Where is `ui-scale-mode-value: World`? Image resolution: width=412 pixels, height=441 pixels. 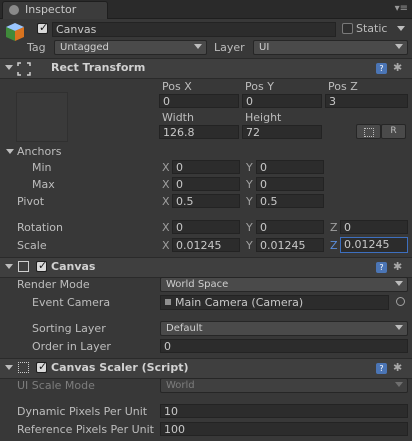 ui-scale-mode-value: World is located at coordinates (180, 385).